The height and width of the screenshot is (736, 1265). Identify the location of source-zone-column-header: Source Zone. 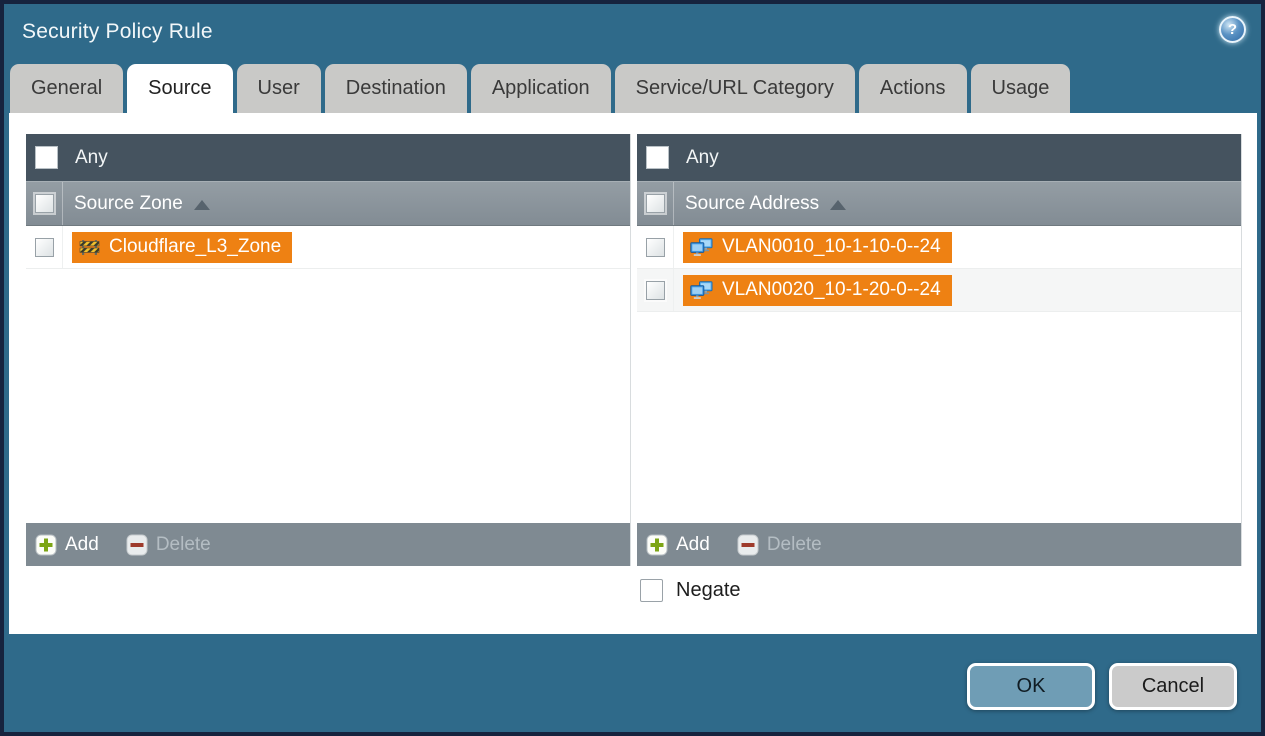
(328, 203).